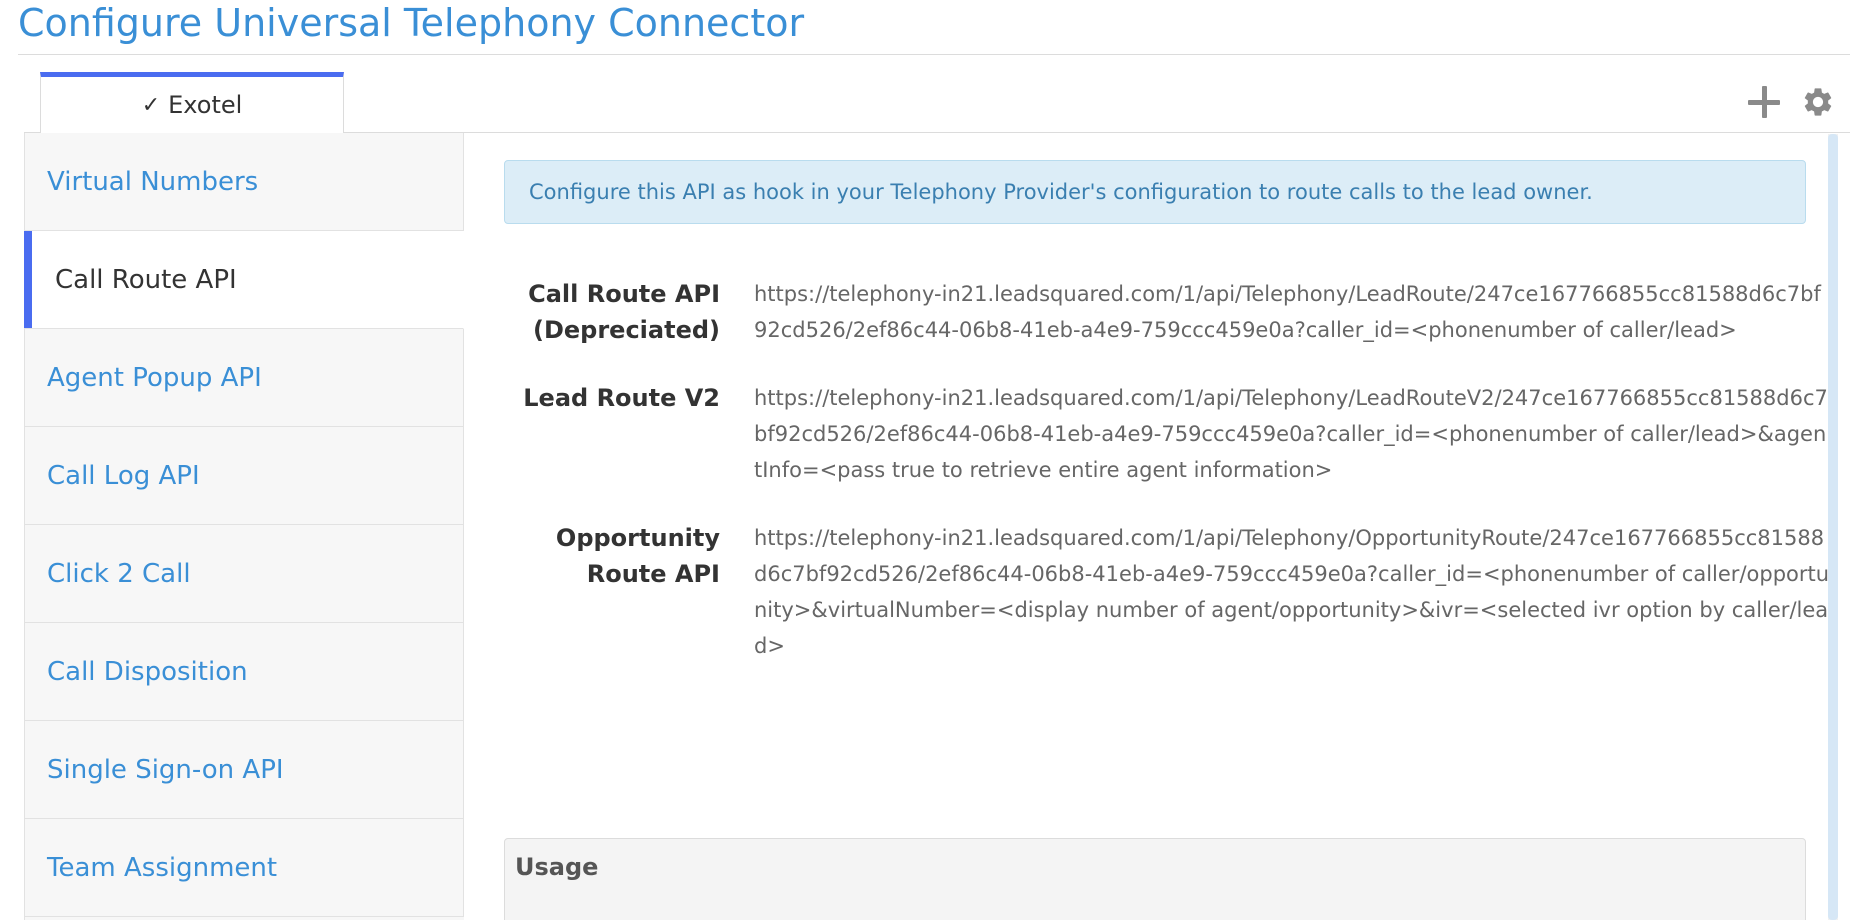 This screenshot has width=1850, height=920. Describe the element at coordinates (411, 23) in the screenshot. I see `page-title: Configure Universal Telephony Connector` at that location.